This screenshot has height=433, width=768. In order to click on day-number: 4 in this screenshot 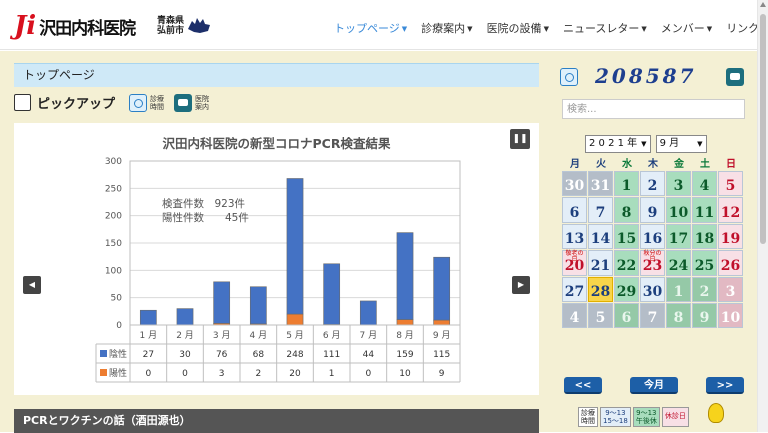, I will do `click(704, 186)`.